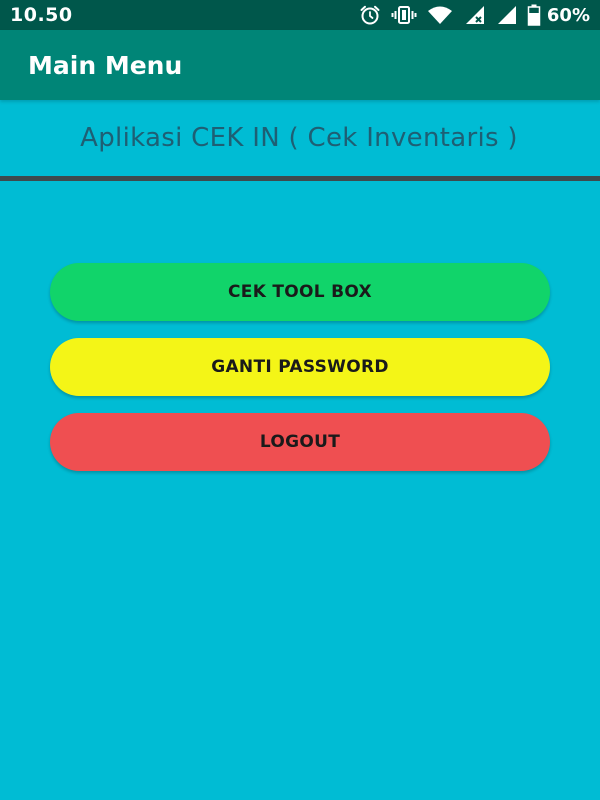 Image resolution: width=600 pixels, height=800 pixels. Describe the element at coordinates (300, 65) in the screenshot. I see `app-bar: Main Menu` at that location.